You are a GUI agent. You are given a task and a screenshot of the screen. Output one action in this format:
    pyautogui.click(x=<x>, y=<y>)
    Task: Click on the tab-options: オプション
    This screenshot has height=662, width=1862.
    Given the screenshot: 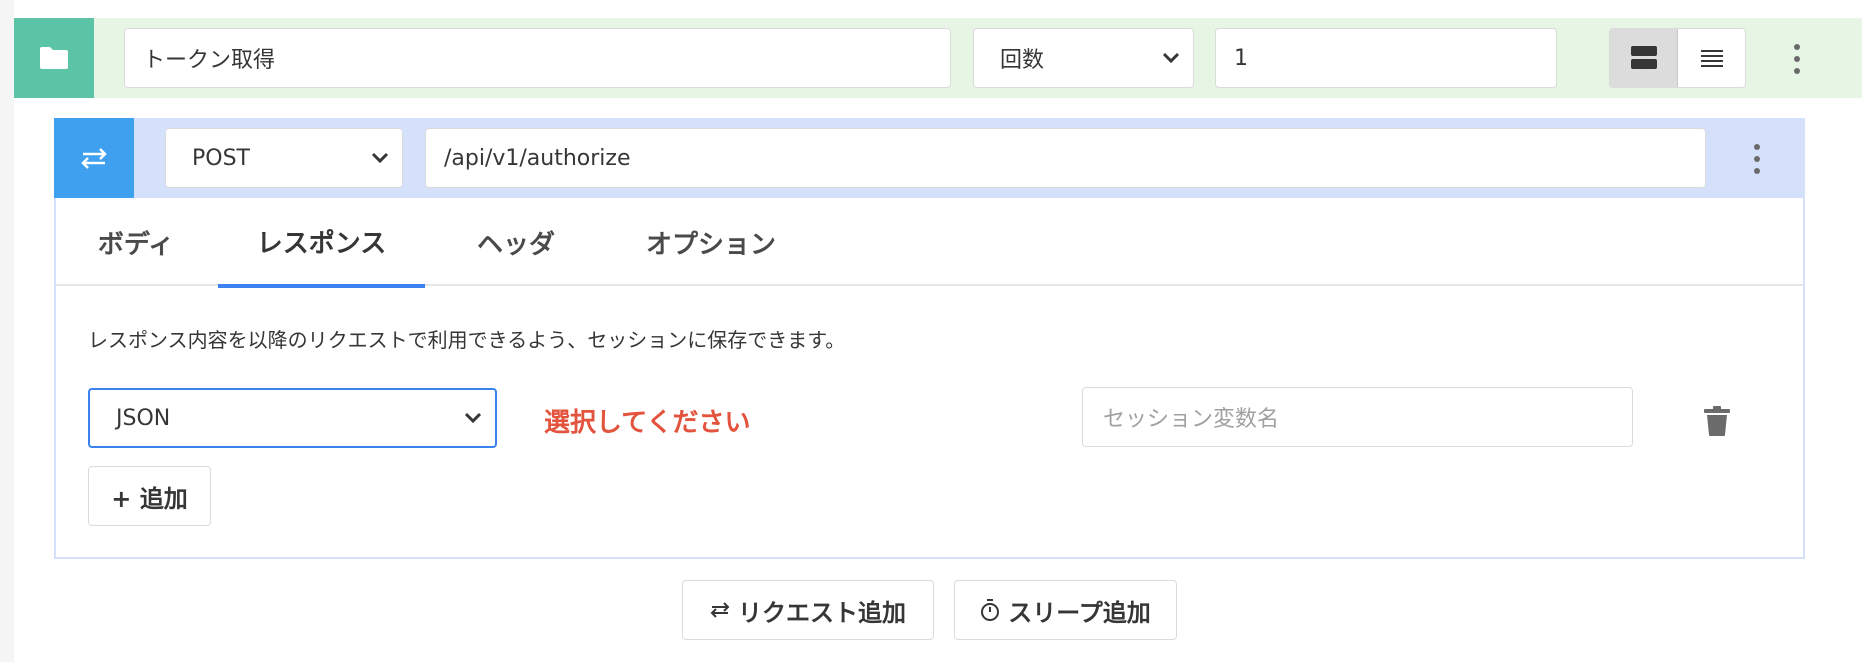 What is the action you would take?
    pyautogui.click(x=711, y=242)
    